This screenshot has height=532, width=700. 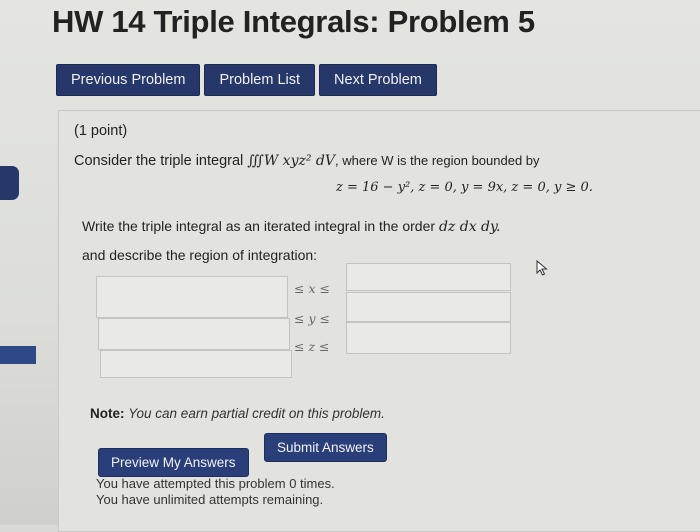 What do you see at coordinates (9, 183) in the screenshot?
I see `sidebar-tab` at bounding box center [9, 183].